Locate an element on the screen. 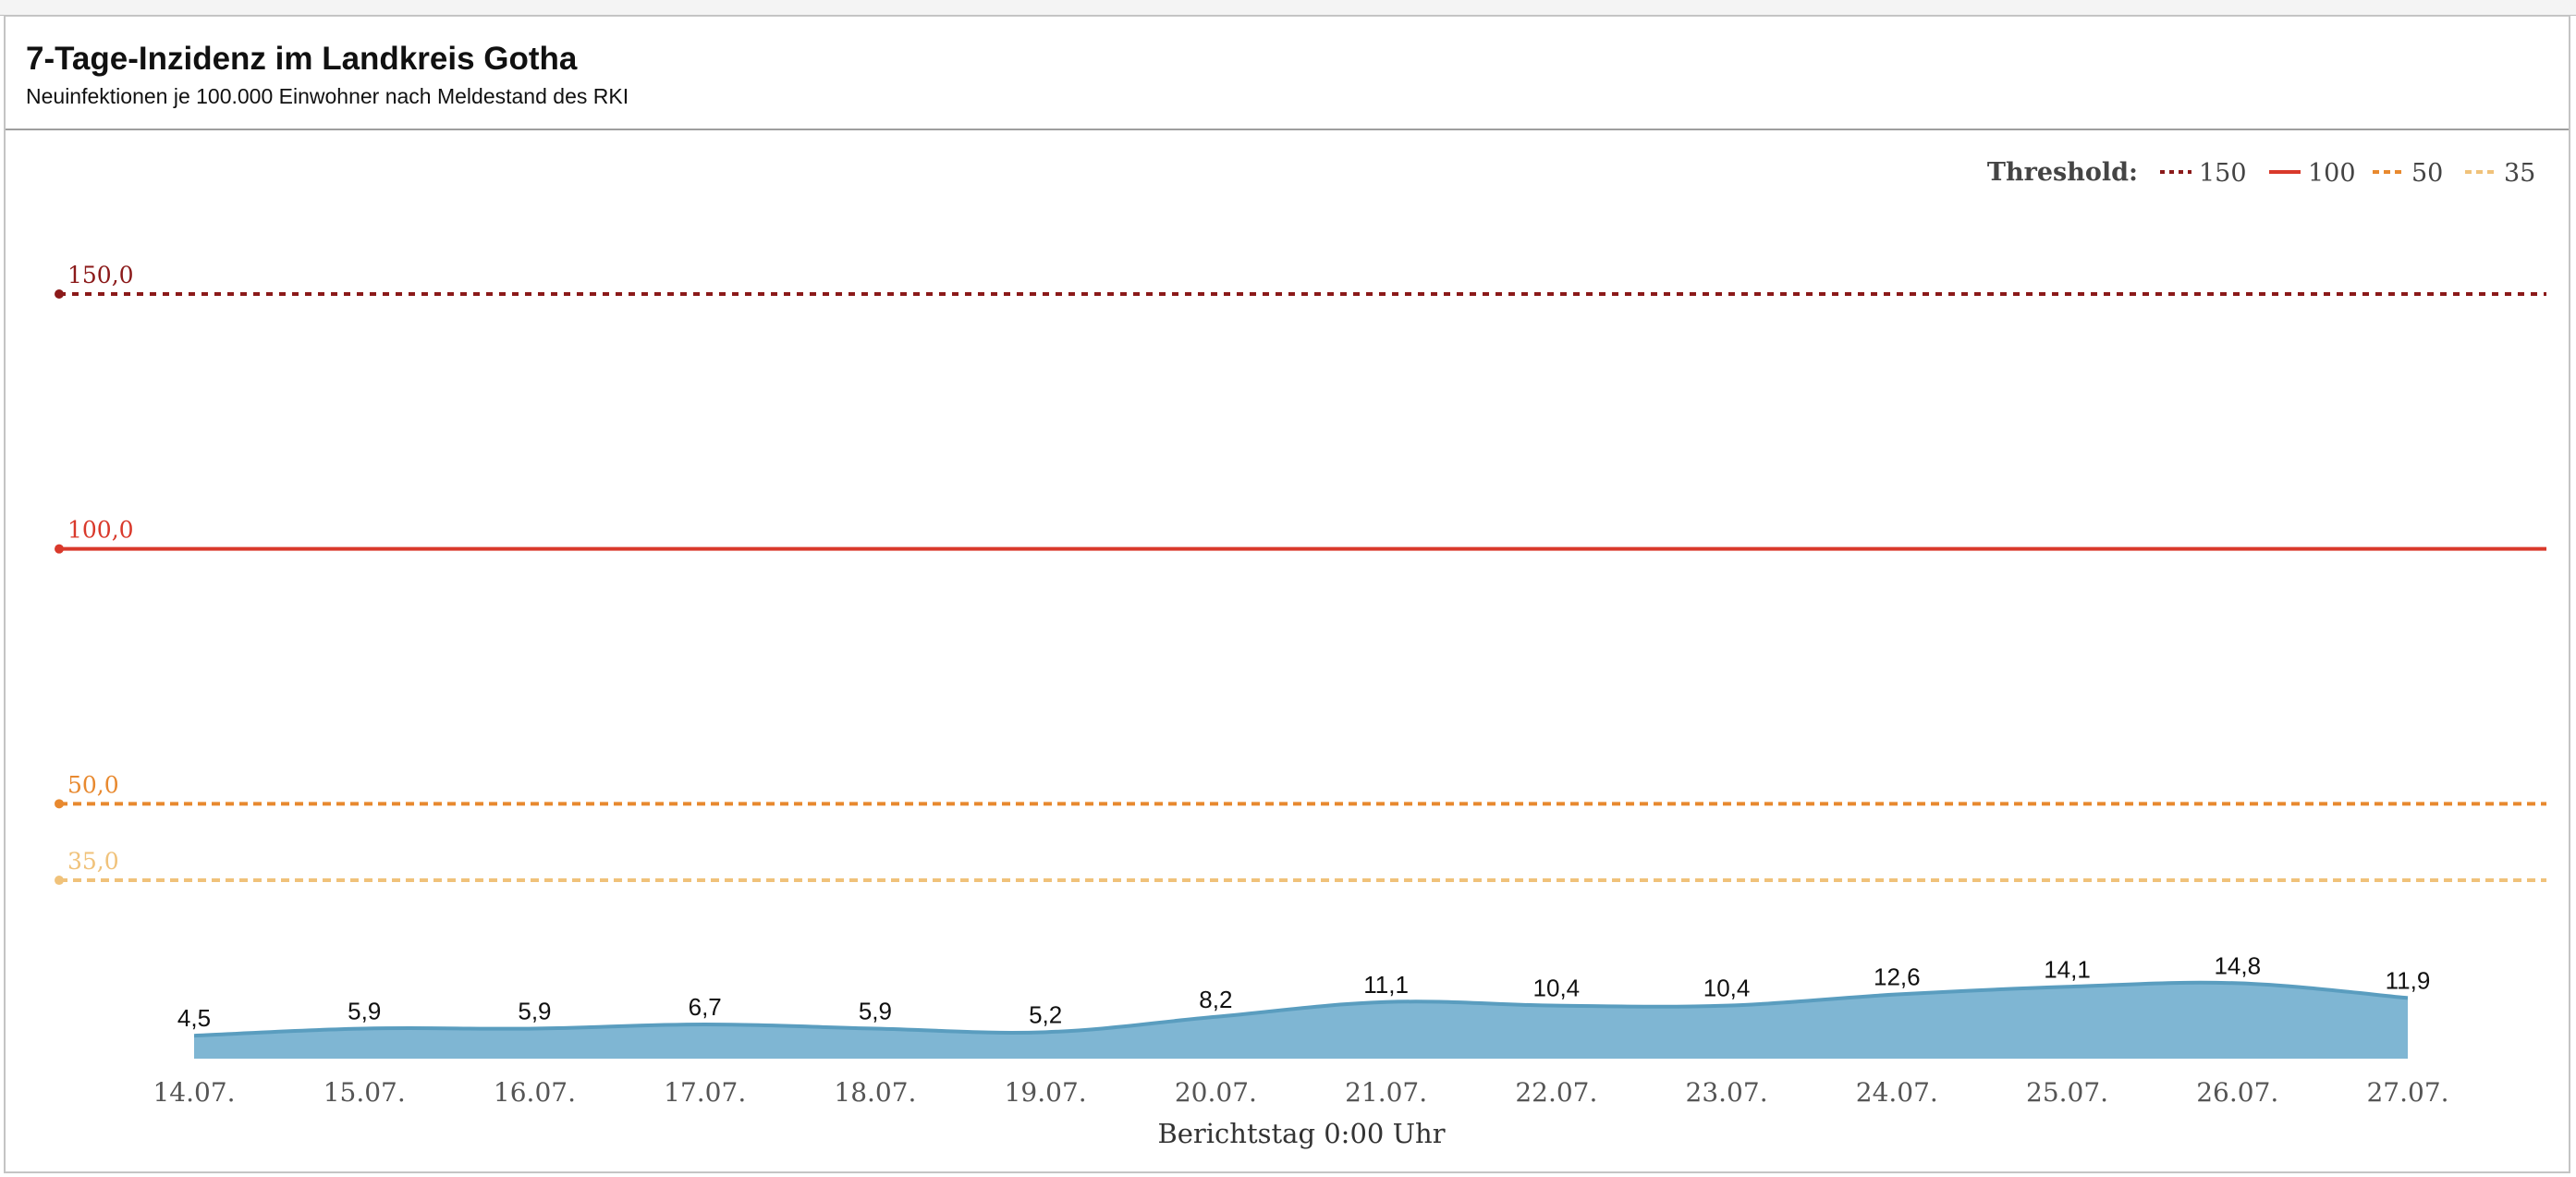 This screenshot has width=2576, height=1177. threshold-label-150: 150,0 is located at coordinates (100, 275).